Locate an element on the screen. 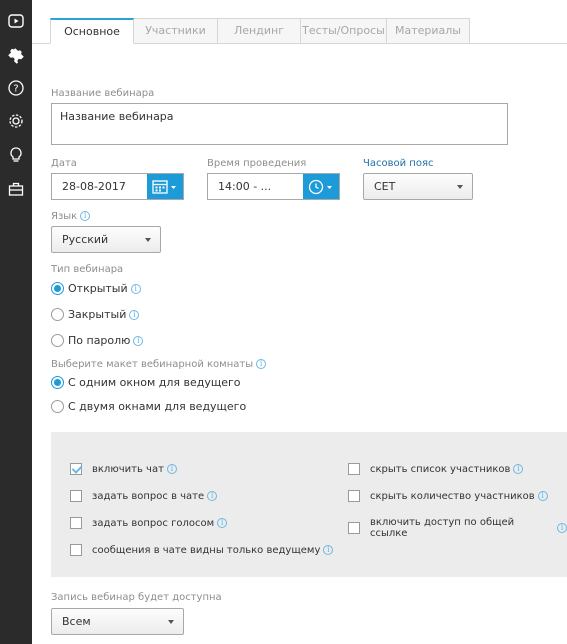 The width and height of the screenshot is (567, 644). option-label: скрыть список участников is located at coordinates (440, 469).